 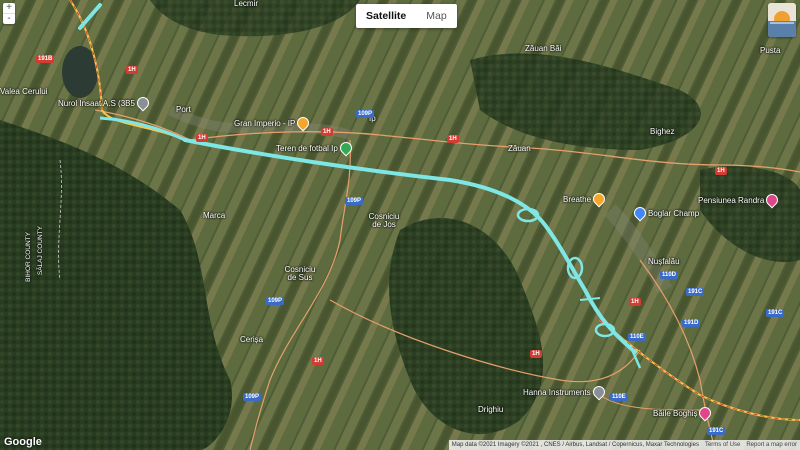 I want to click on poi-boglar: Boglar Champ, so click(x=665, y=213).